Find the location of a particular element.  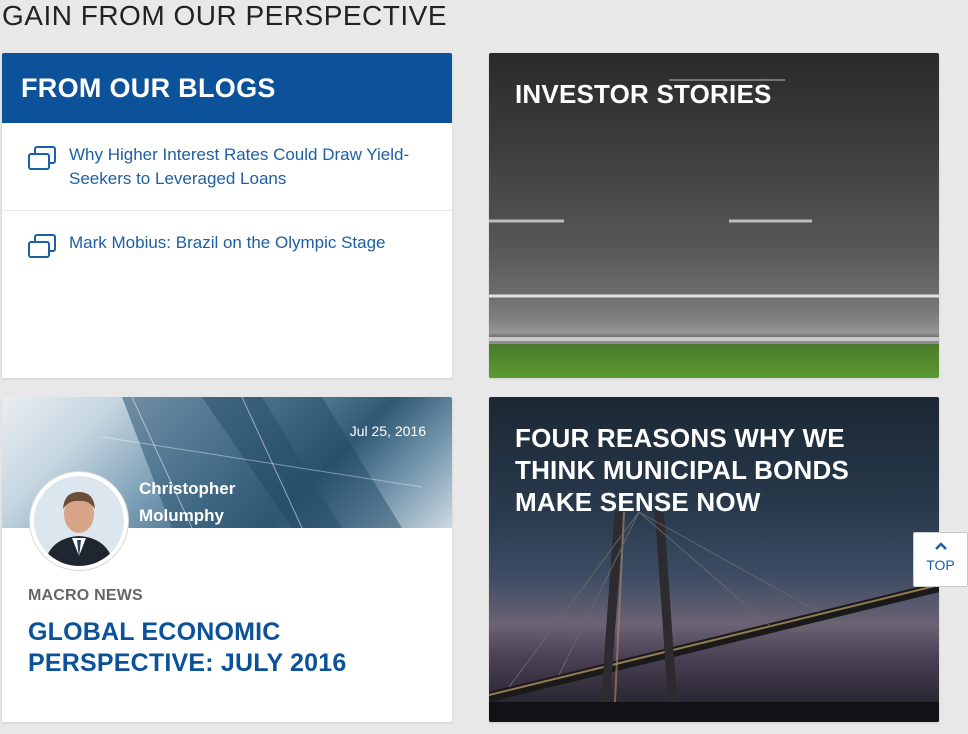

blog-list-item: Mark Mobius: Brazil on the Olympic Stage is located at coordinates (227, 245).